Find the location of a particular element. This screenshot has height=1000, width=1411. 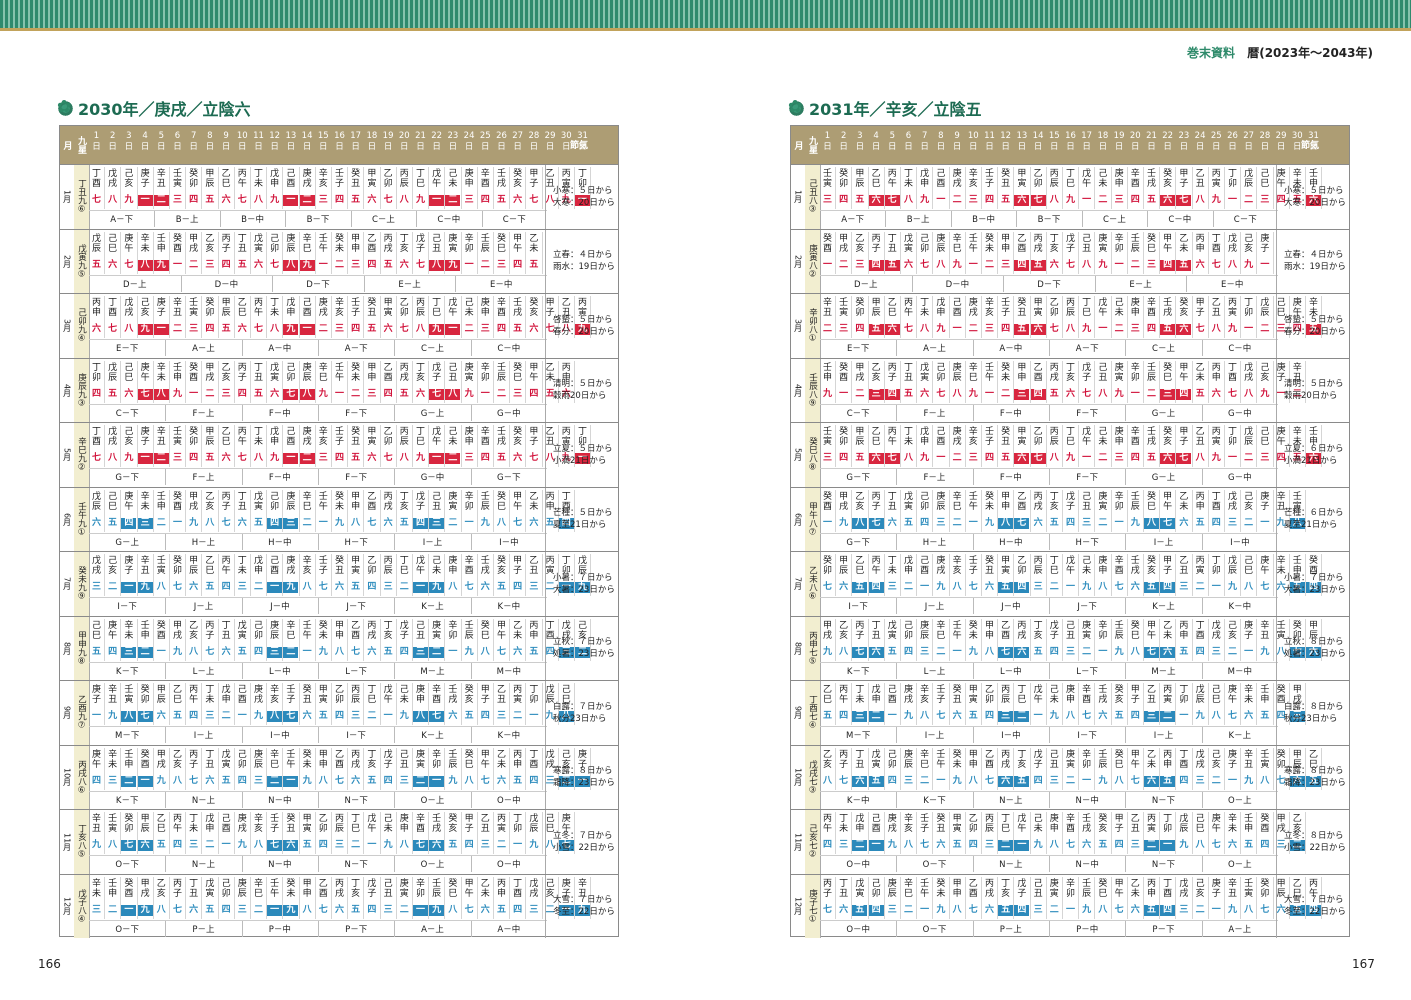

group-label: E－下 is located at coordinates (127, 349).